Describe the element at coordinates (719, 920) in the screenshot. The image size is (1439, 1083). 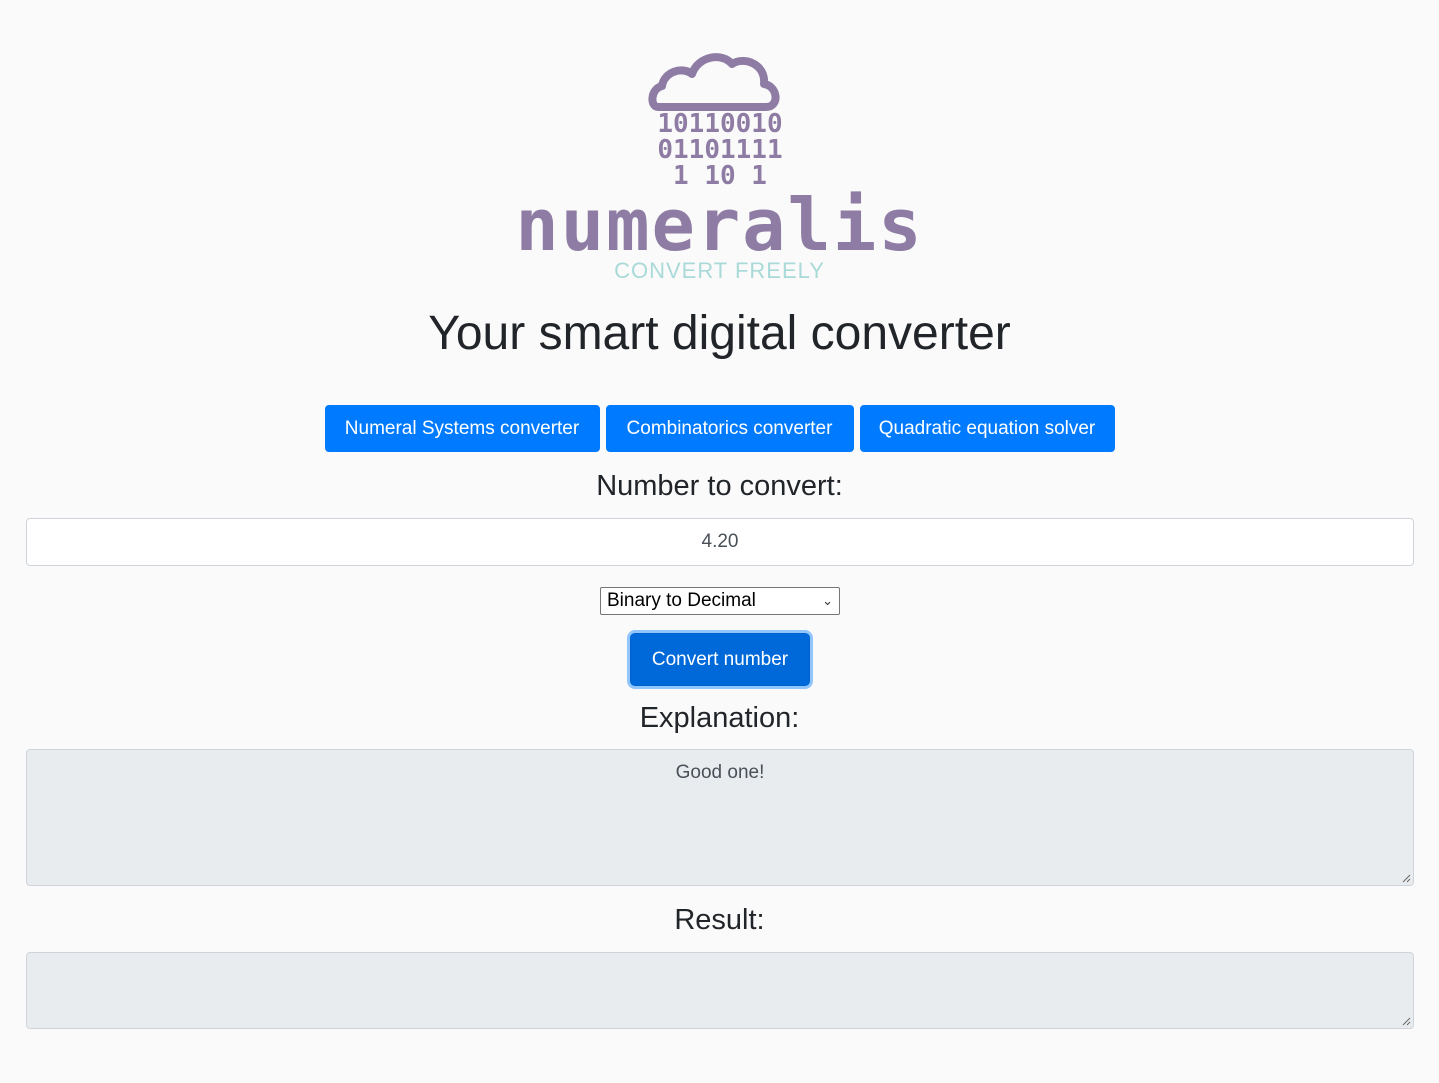
I see `result-label: Result:` at that location.